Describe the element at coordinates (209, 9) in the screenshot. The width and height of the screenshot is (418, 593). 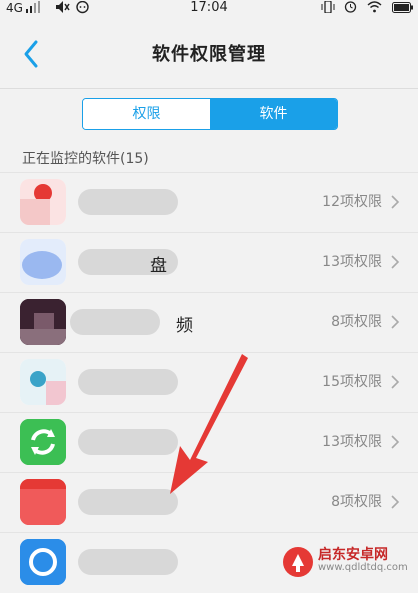
I see `status-bar: 4G 17:04` at that location.